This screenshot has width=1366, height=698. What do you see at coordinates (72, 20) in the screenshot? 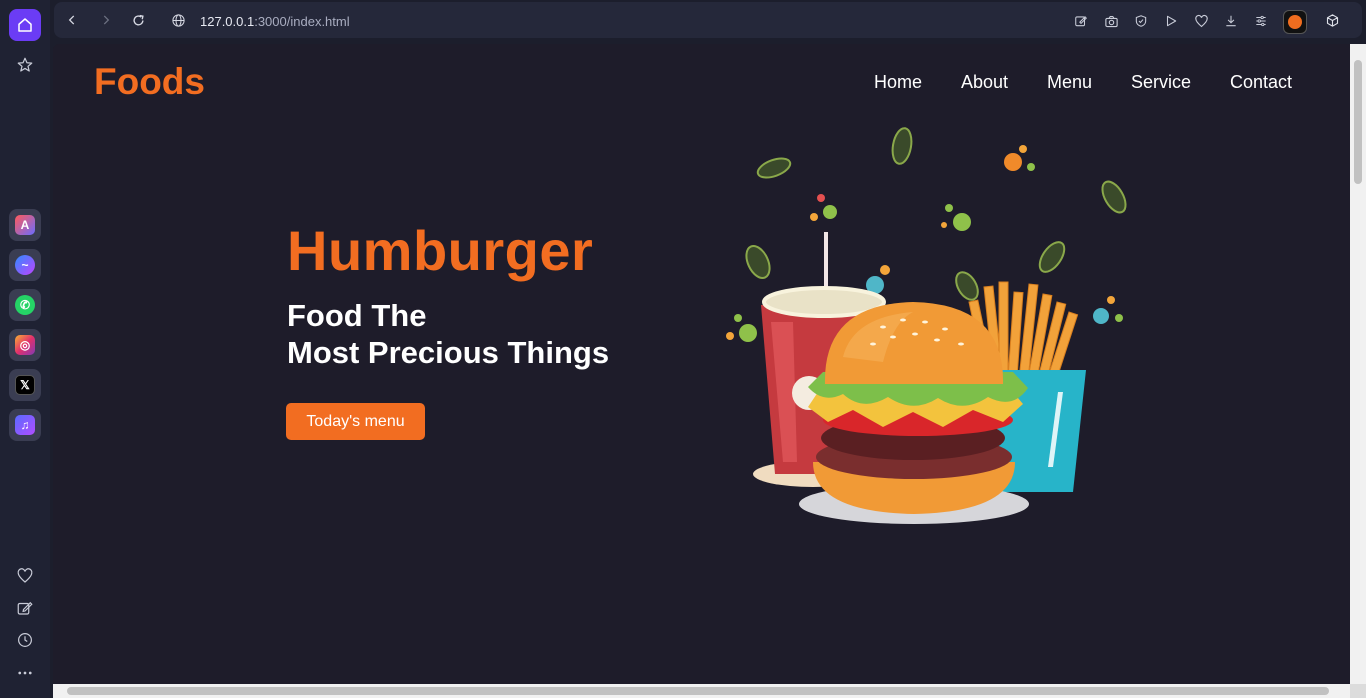
I see `back-icon` at bounding box center [72, 20].